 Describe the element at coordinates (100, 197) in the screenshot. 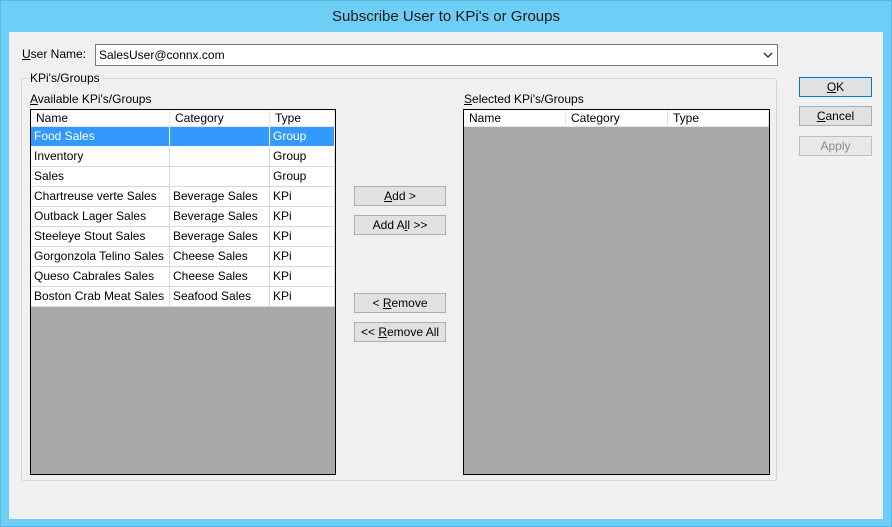

I see `row-name: Chartreuse verte Sales` at that location.